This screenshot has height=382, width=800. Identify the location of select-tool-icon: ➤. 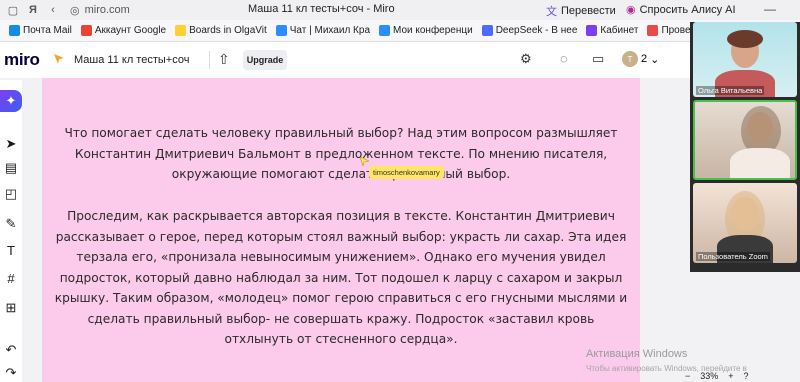
(11, 144).